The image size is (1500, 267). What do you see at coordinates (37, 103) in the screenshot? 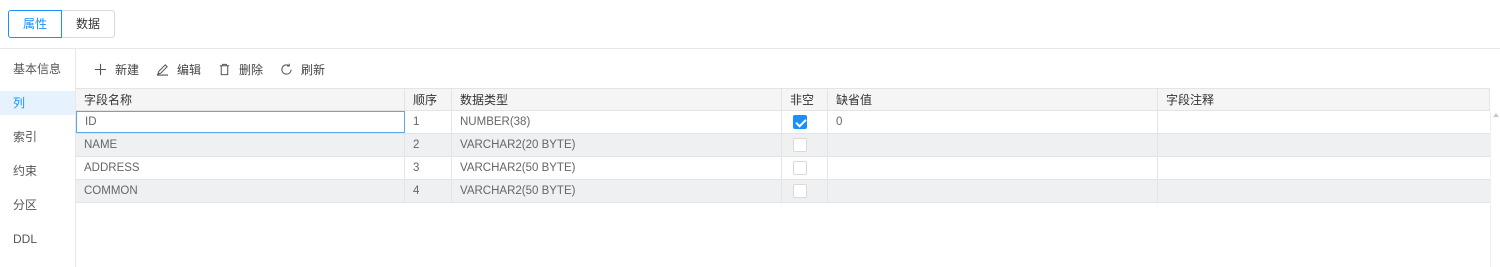
I see `sidebar-item-columns: 列` at bounding box center [37, 103].